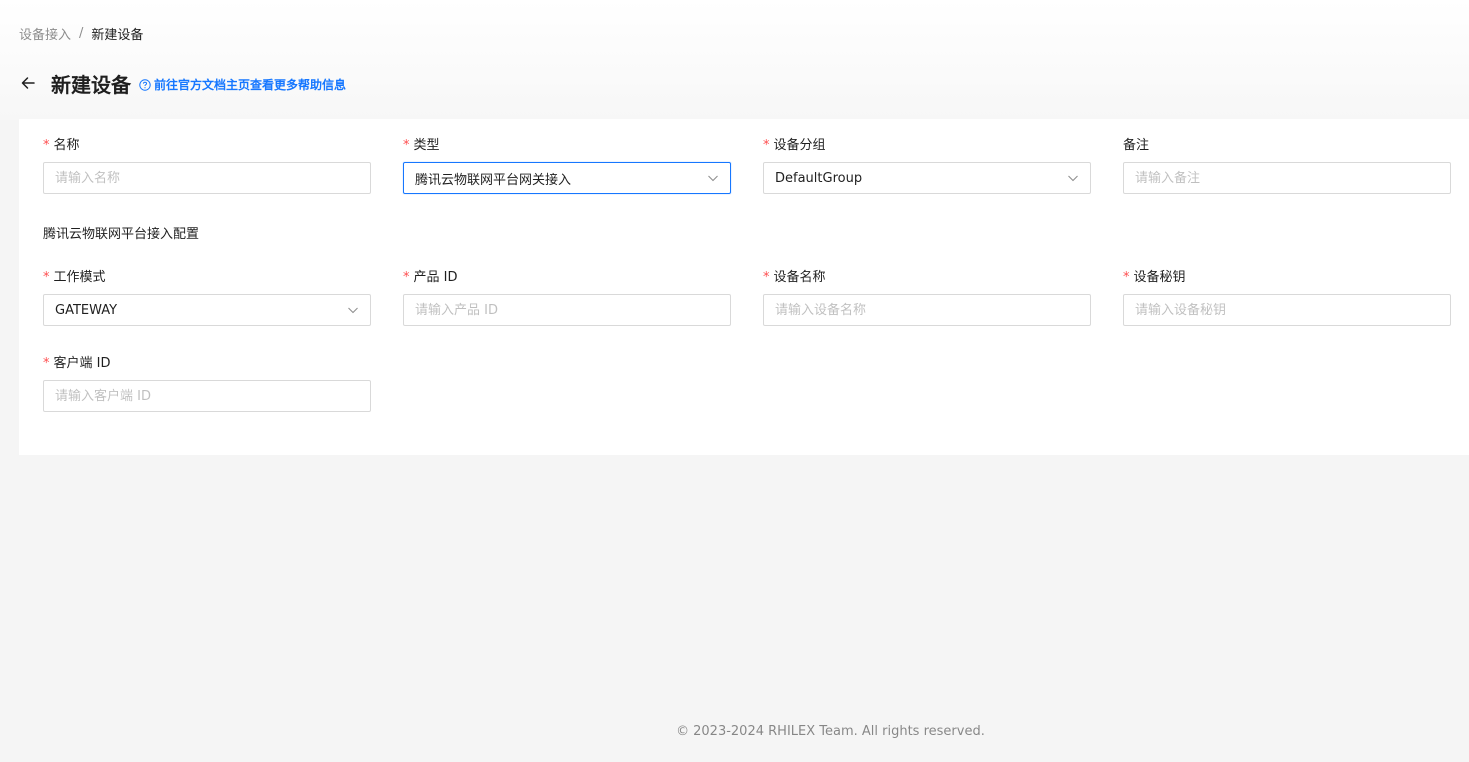 This screenshot has width=1469, height=762. What do you see at coordinates (567, 310) in the screenshot?
I see `product-id-input` at bounding box center [567, 310].